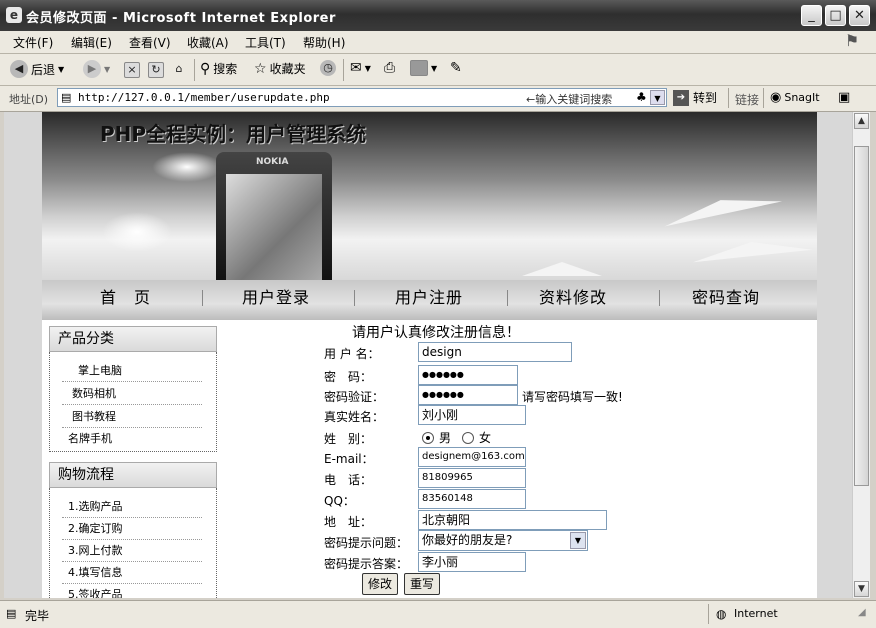  I want to click on nav-register: 用户注册, so click(429, 296).